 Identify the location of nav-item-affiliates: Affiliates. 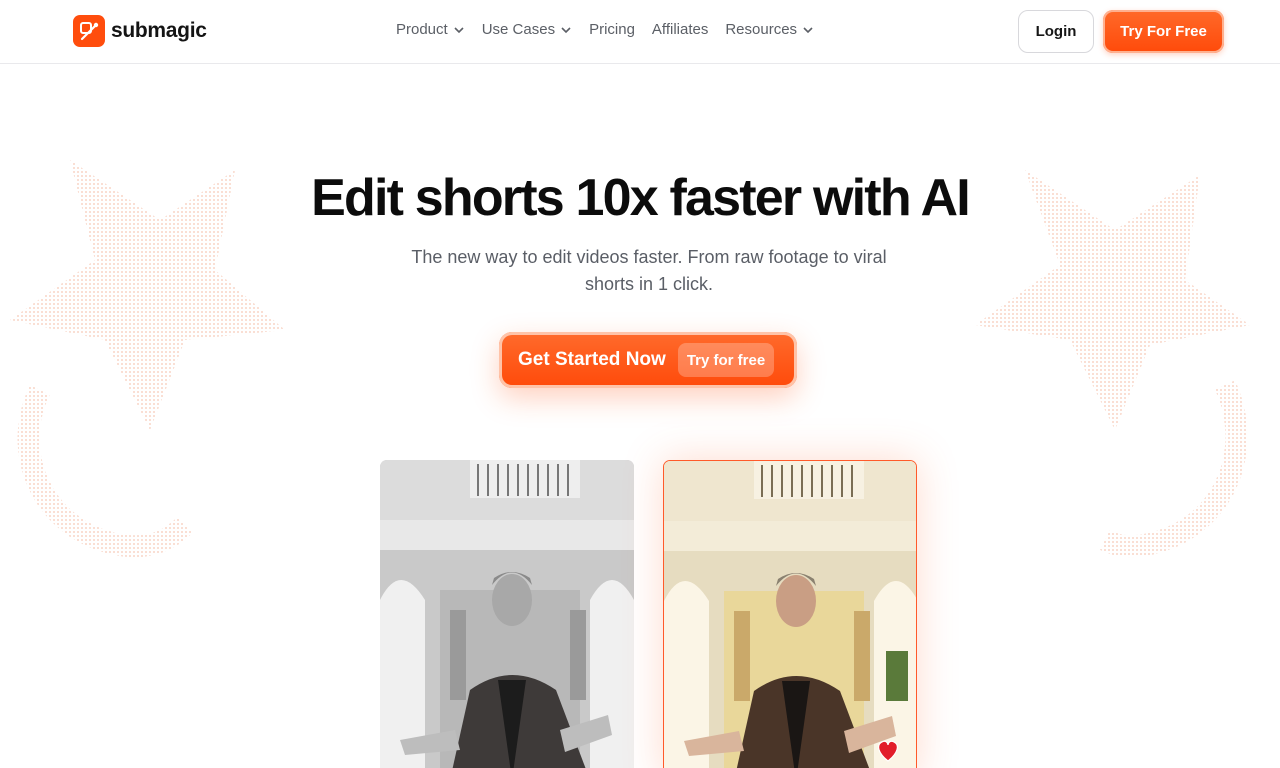
(680, 29).